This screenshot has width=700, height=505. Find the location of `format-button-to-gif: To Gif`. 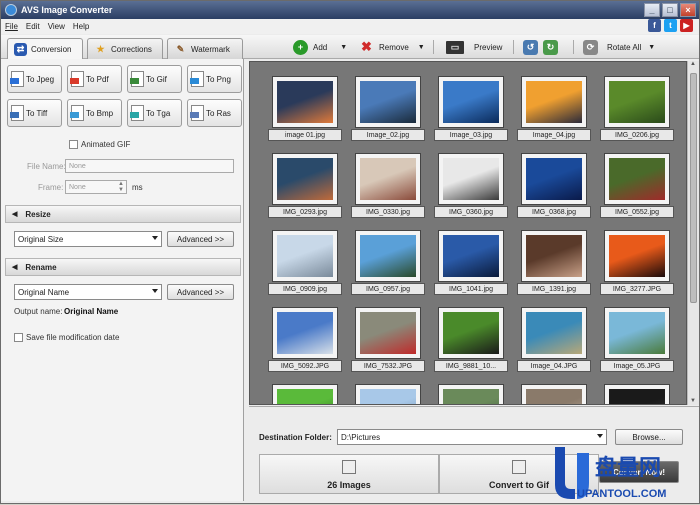

format-button-to-gif: To Gif is located at coordinates (154, 79).